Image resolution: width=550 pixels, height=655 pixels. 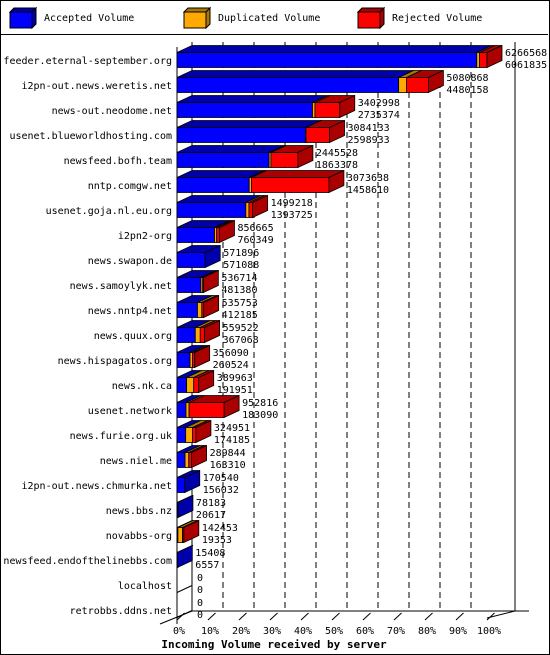 What do you see at coordinates (179, 631) in the screenshot?
I see `x-tick-label: 0%` at bounding box center [179, 631].